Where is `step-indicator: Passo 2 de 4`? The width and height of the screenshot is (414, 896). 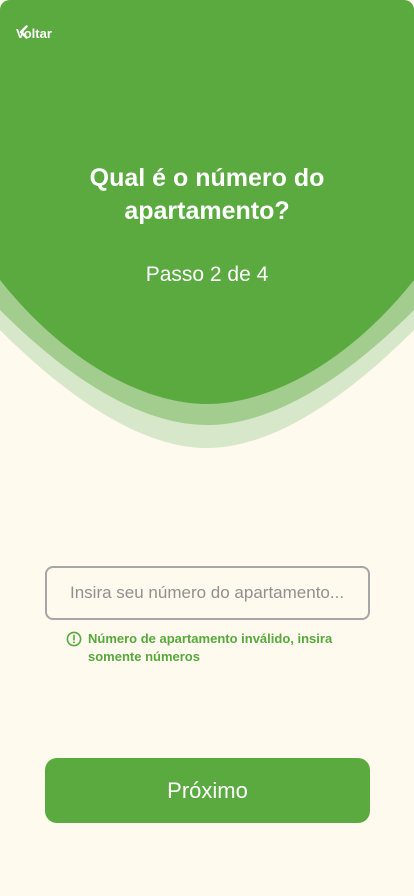
step-indicator: Passo 2 de 4 is located at coordinates (207, 274).